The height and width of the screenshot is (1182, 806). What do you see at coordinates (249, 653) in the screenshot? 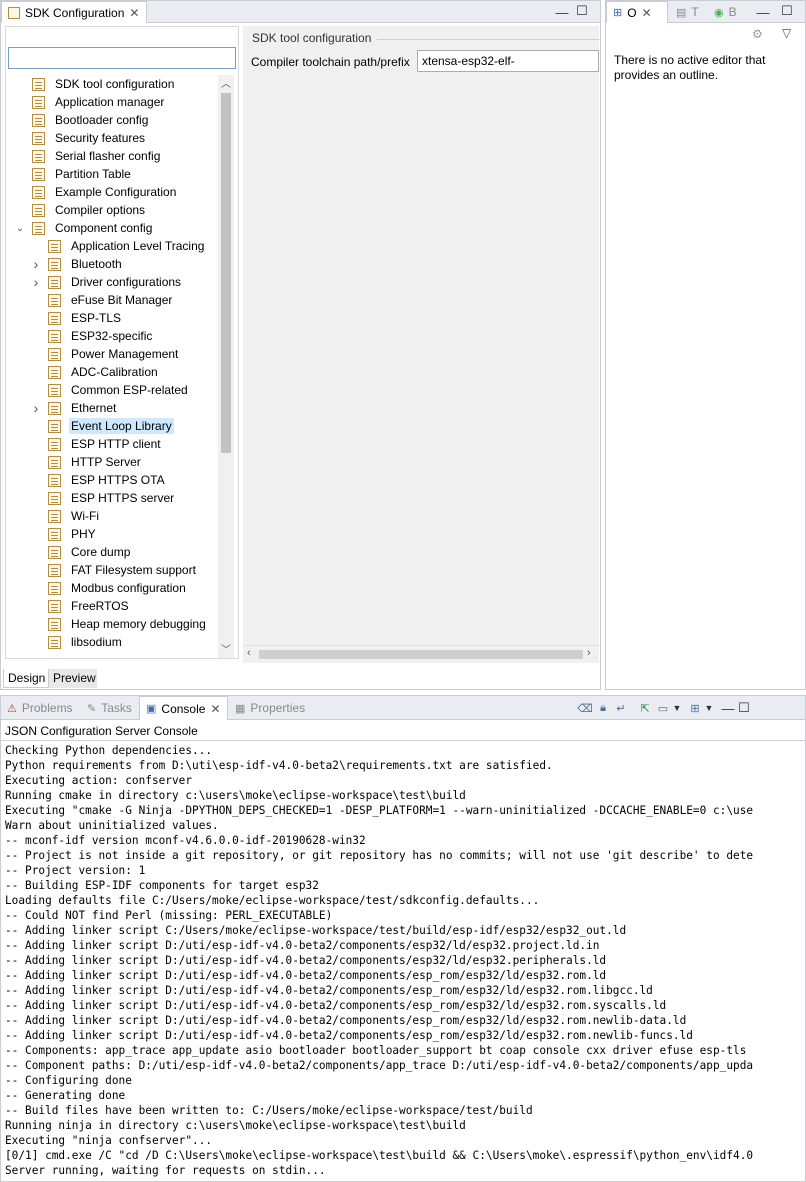
I see `scroll-left-icon: ‹` at bounding box center [249, 653].